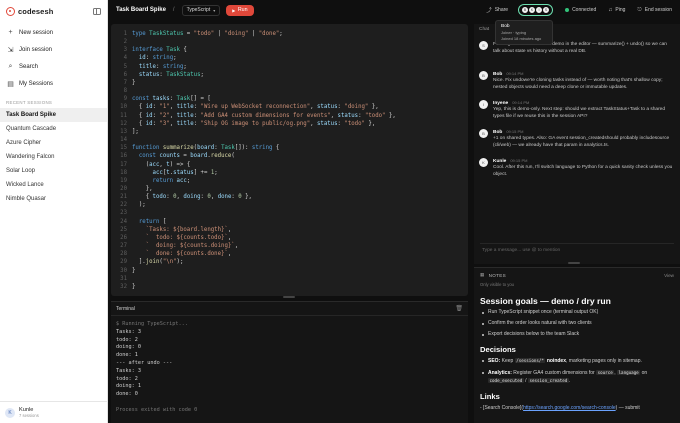  I want to click on chat-author: Bob, so click(498, 132).